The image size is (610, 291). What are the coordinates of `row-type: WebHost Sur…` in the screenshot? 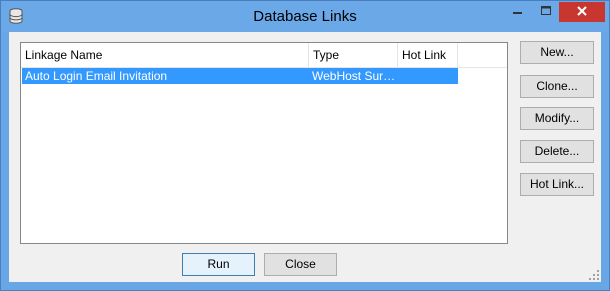 It's located at (354, 76).